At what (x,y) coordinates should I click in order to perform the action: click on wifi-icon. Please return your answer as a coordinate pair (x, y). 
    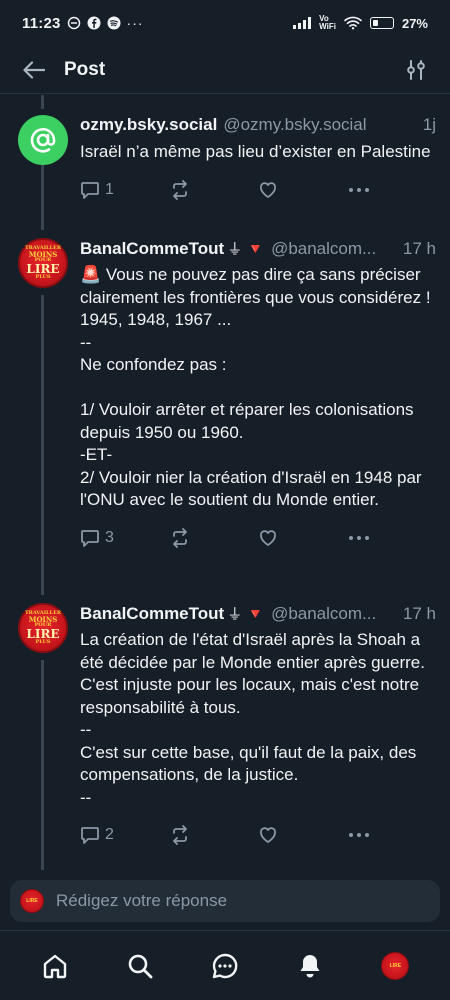
    Looking at the image, I should click on (353, 23).